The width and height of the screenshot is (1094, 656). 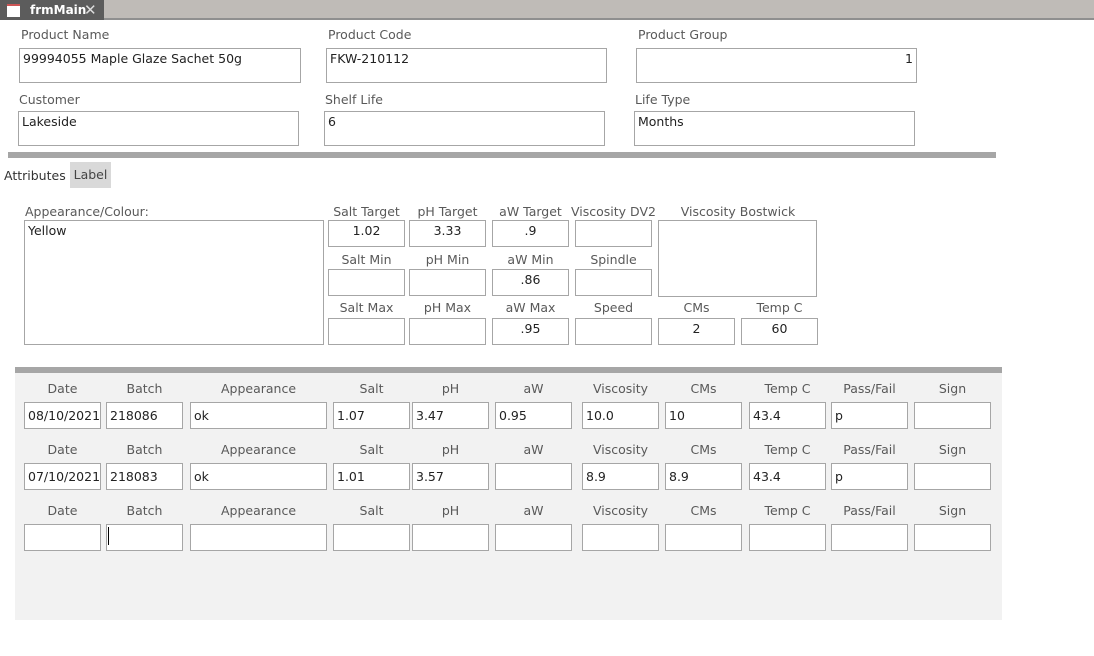 I want to click on viscosity-dv2-label: Viscosity DV2, so click(x=613, y=211).